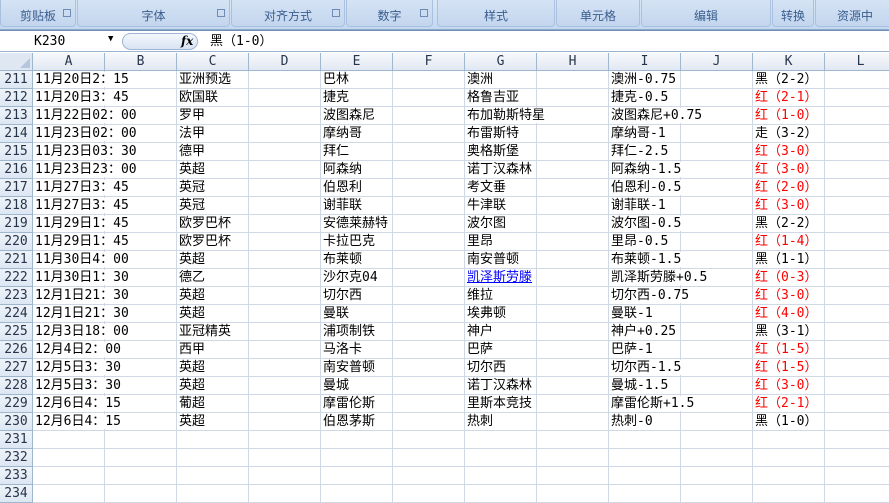 This screenshot has height=503, width=889. What do you see at coordinates (429, 260) in the screenshot?
I see `cell-F221` at bounding box center [429, 260].